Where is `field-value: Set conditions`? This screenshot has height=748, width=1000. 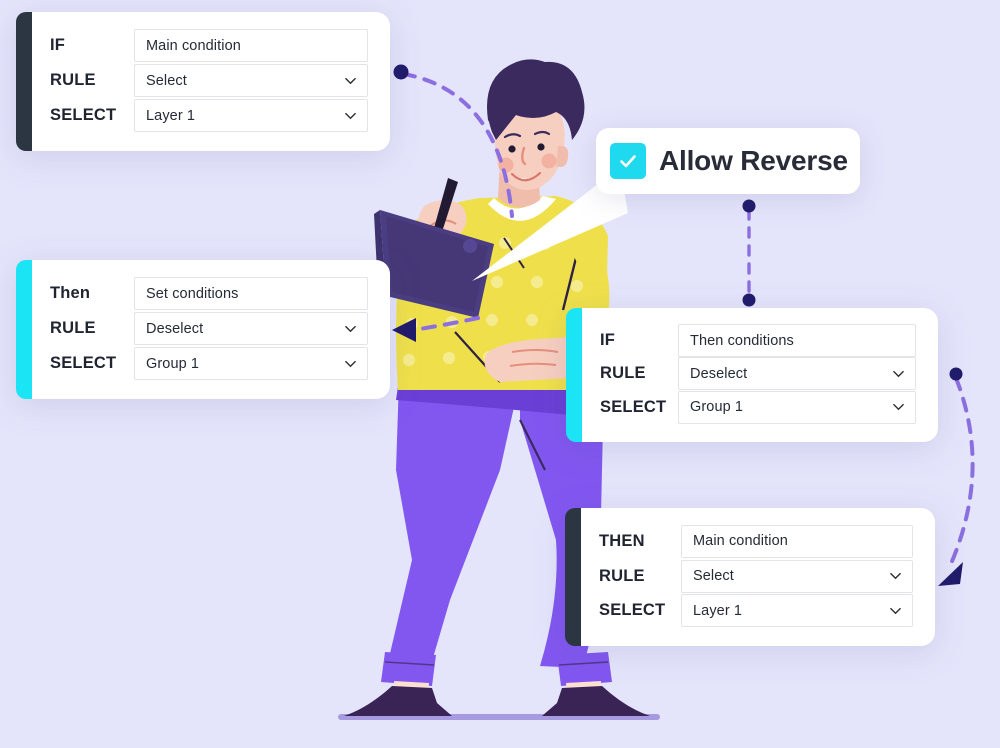 field-value: Set conditions is located at coordinates (192, 293).